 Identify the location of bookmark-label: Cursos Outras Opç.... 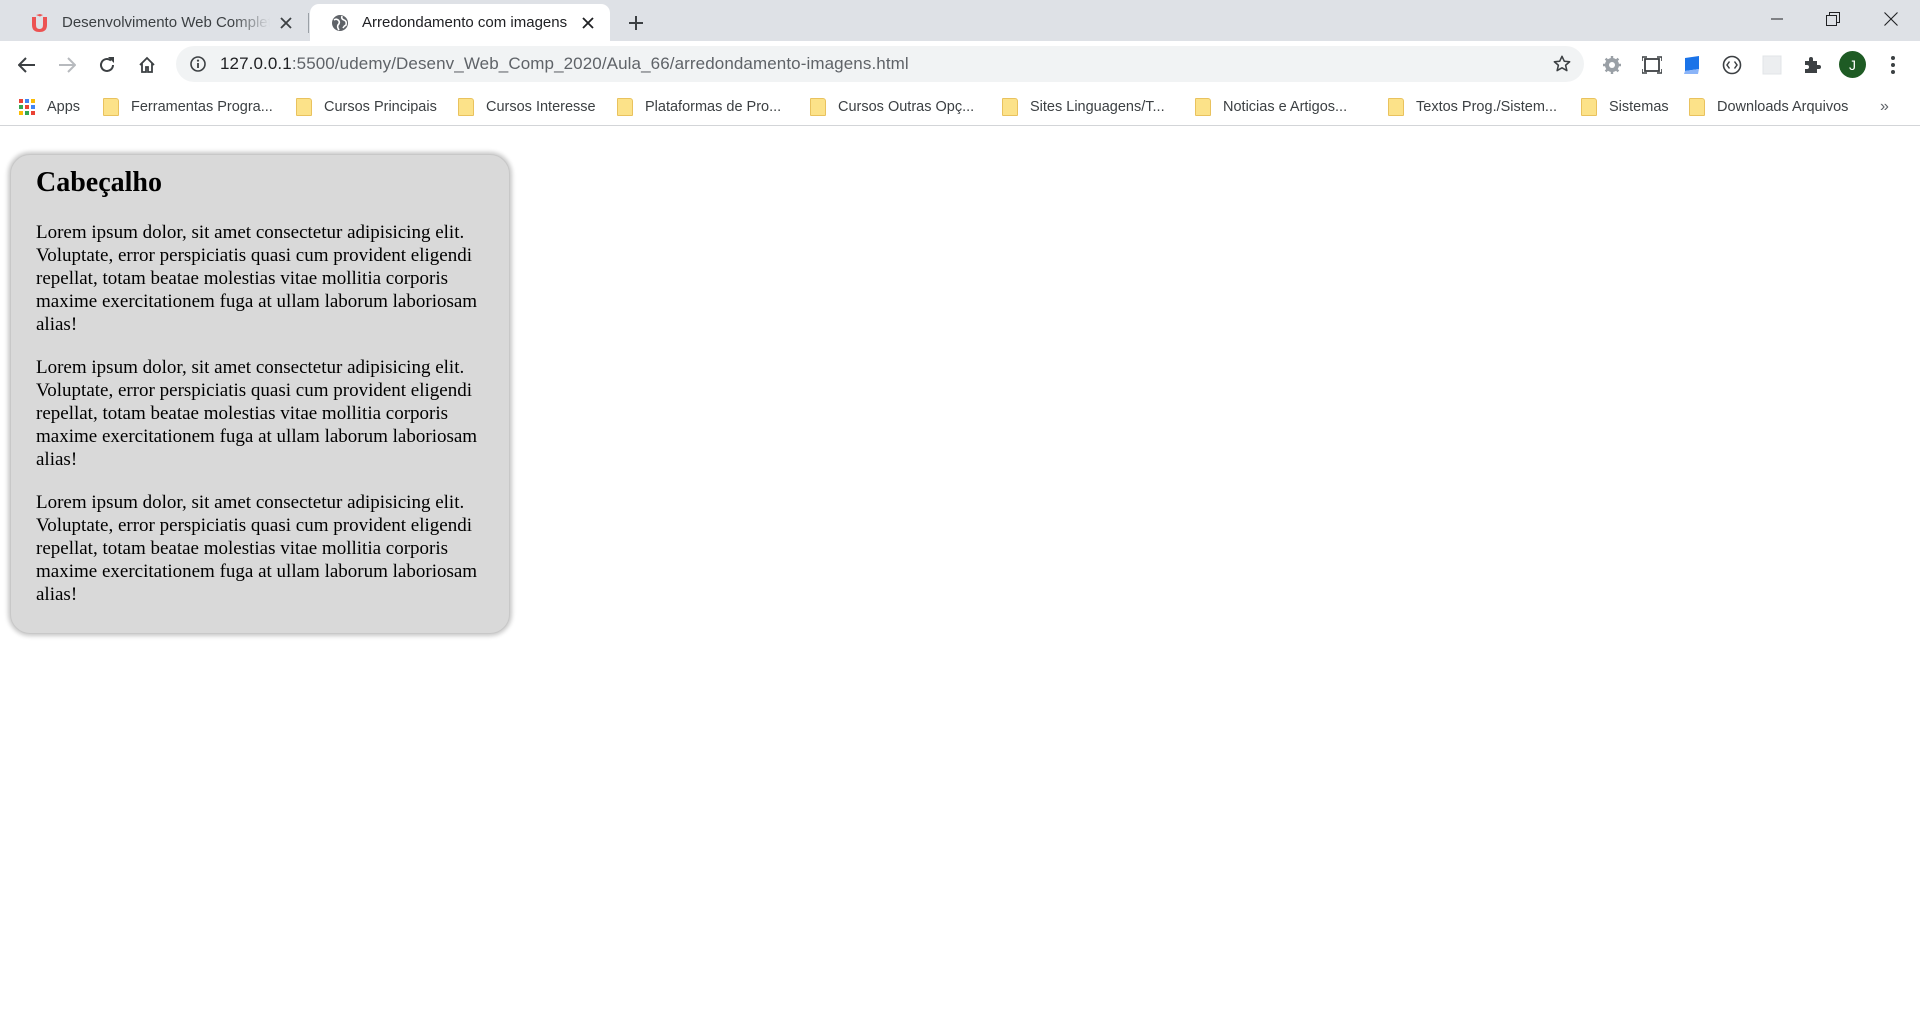
(906, 107).